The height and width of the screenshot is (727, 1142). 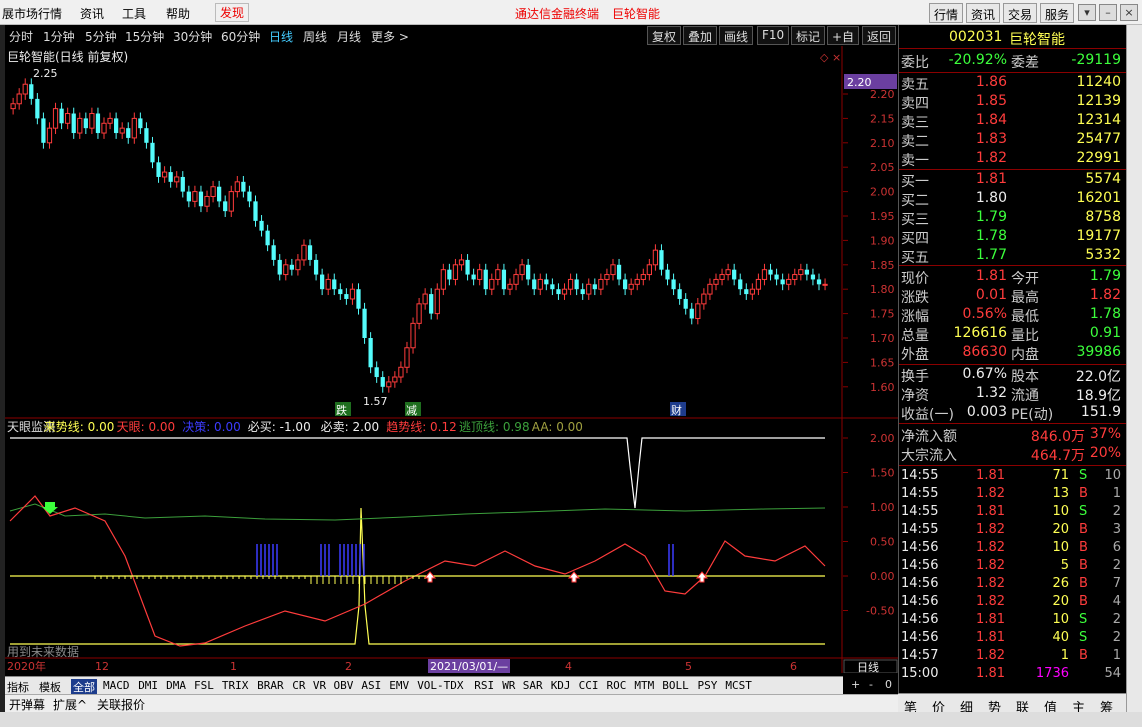 What do you see at coordinates (843, 43) in the screenshot?
I see `btn-add-watch: +自选` at bounding box center [843, 43].